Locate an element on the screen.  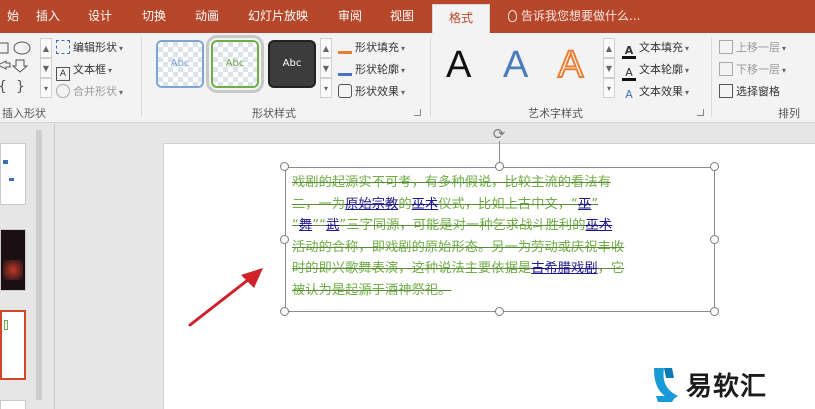
text-fill-icon: A is located at coordinates (629, 52).